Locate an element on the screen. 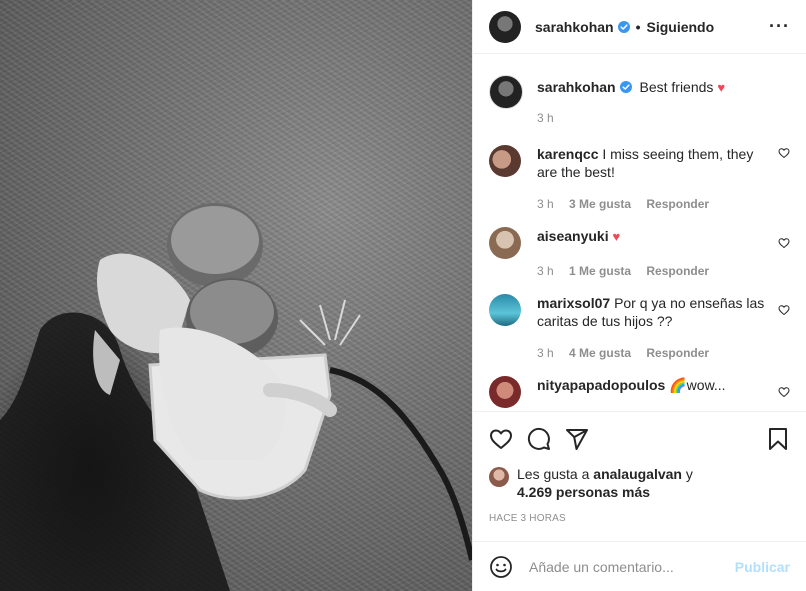 The height and width of the screenshot is (591, 806). caption-avatar is located at coordinates (506, 92).